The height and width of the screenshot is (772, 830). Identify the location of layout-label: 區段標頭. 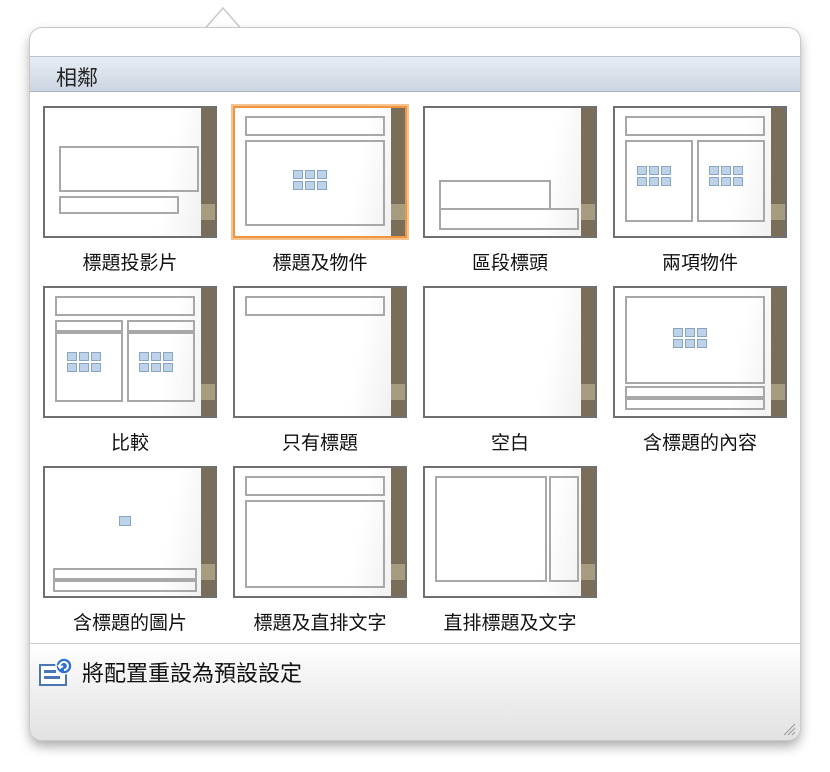
(509, 263).